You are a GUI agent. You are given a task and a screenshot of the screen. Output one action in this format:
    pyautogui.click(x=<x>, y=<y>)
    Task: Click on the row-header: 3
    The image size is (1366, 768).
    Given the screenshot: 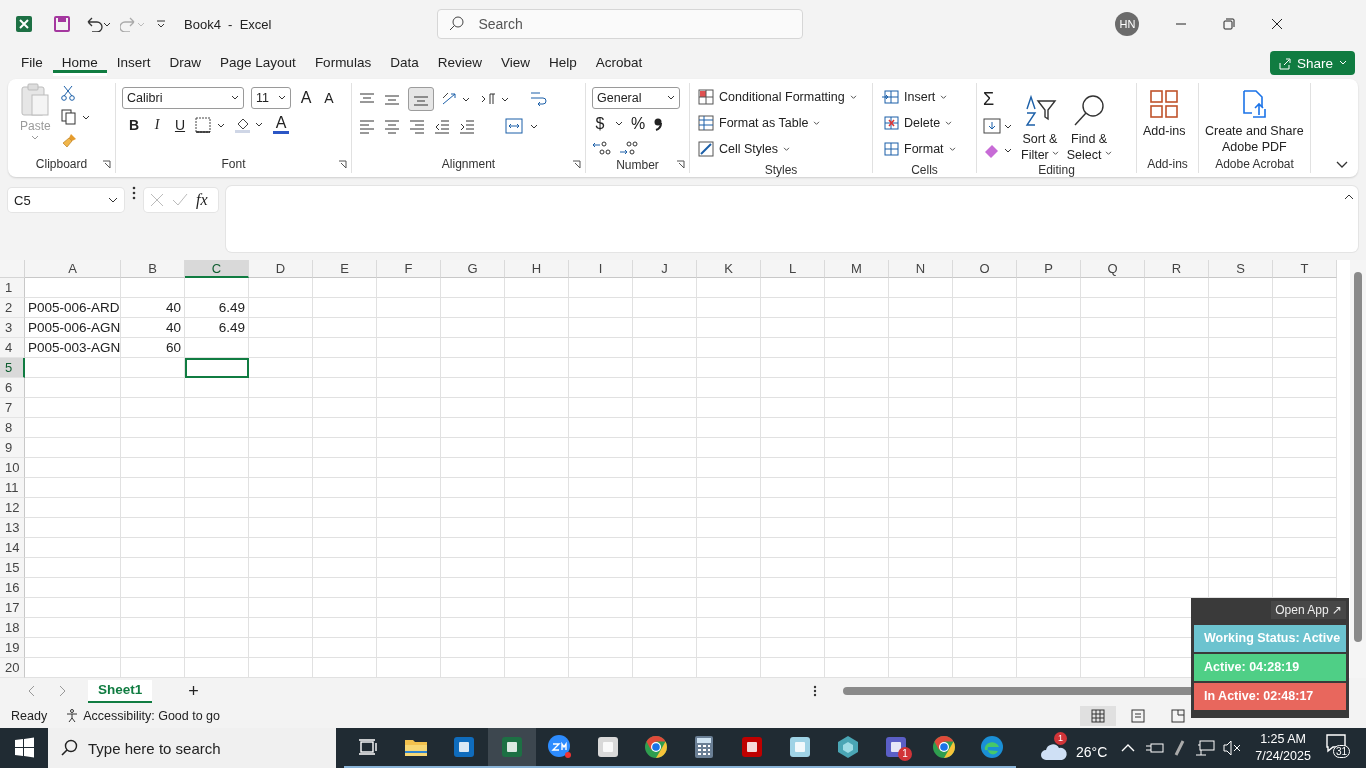 What is the action you would take?
    pyautogui.click(x=12, y=328)
    